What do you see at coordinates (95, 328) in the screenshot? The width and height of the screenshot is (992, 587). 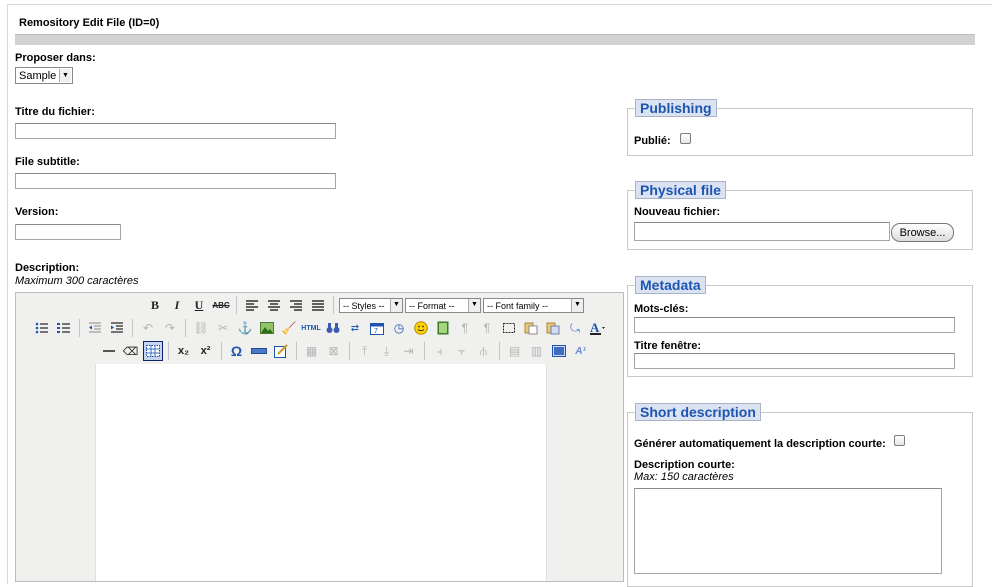 I see `outdent-icon` at bounding box center [95, 328].